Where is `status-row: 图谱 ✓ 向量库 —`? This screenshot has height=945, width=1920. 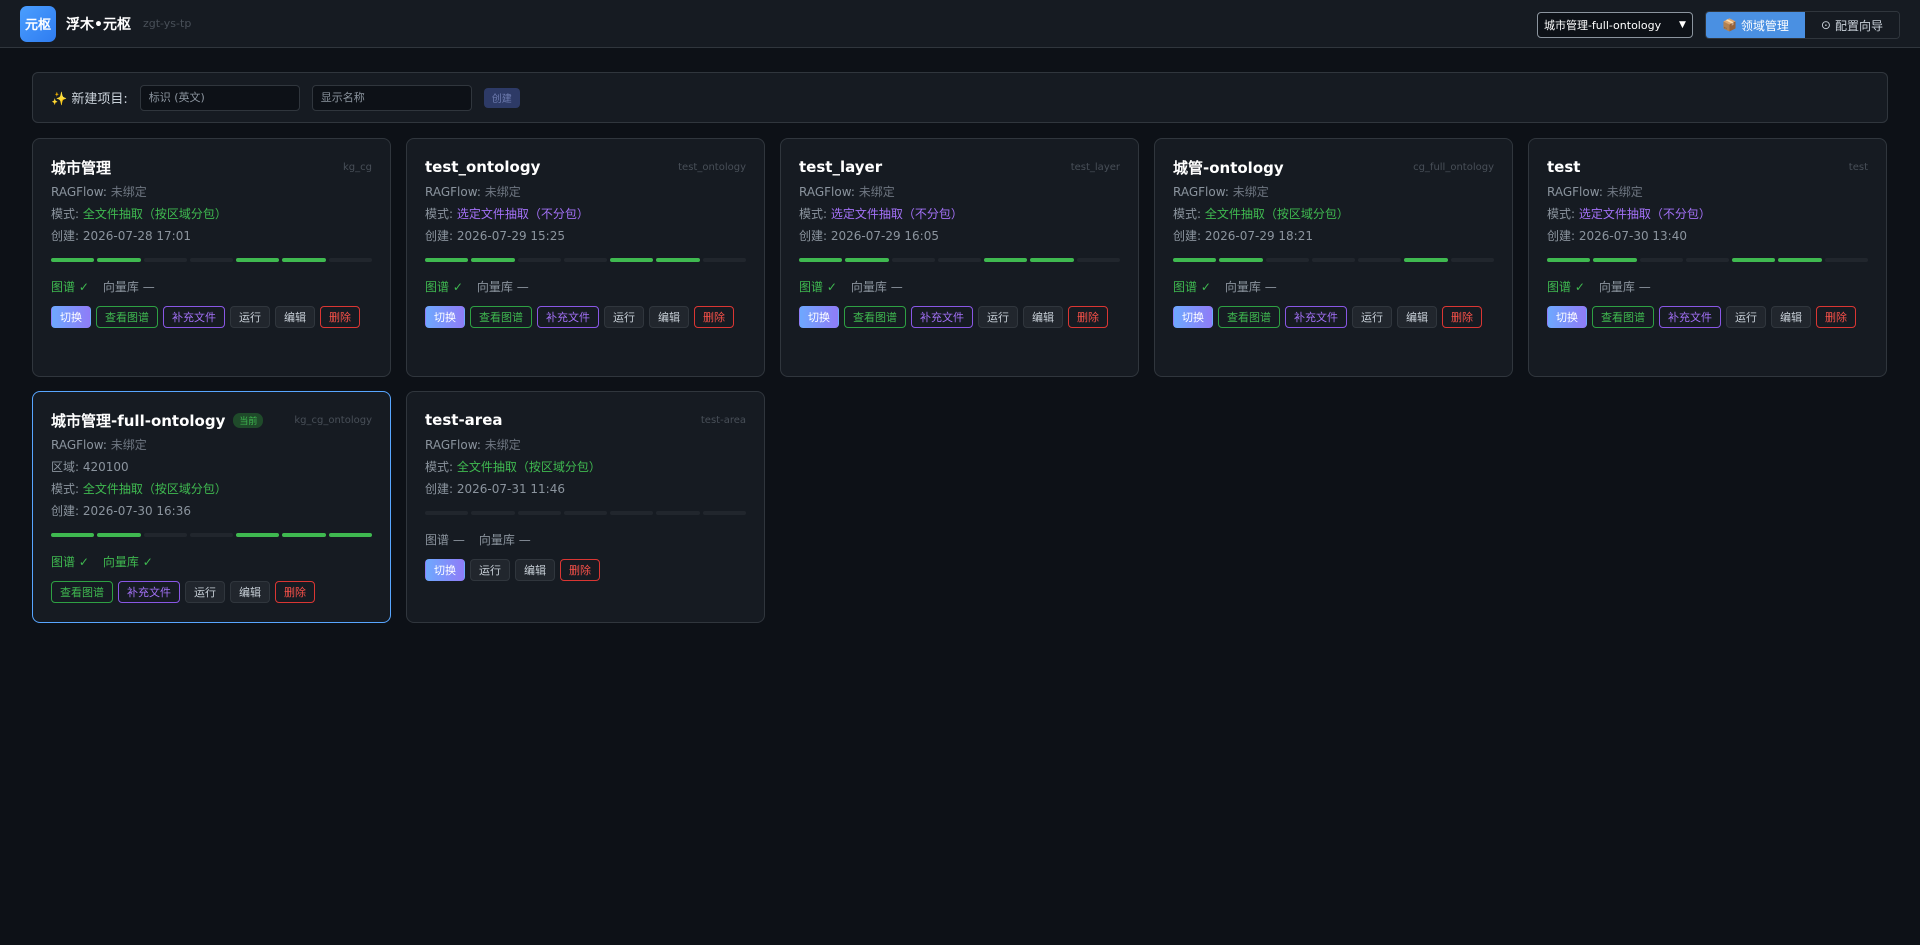
status-row: 图谱 ✓ 向量库 — is located at coordinates (1333, 286).